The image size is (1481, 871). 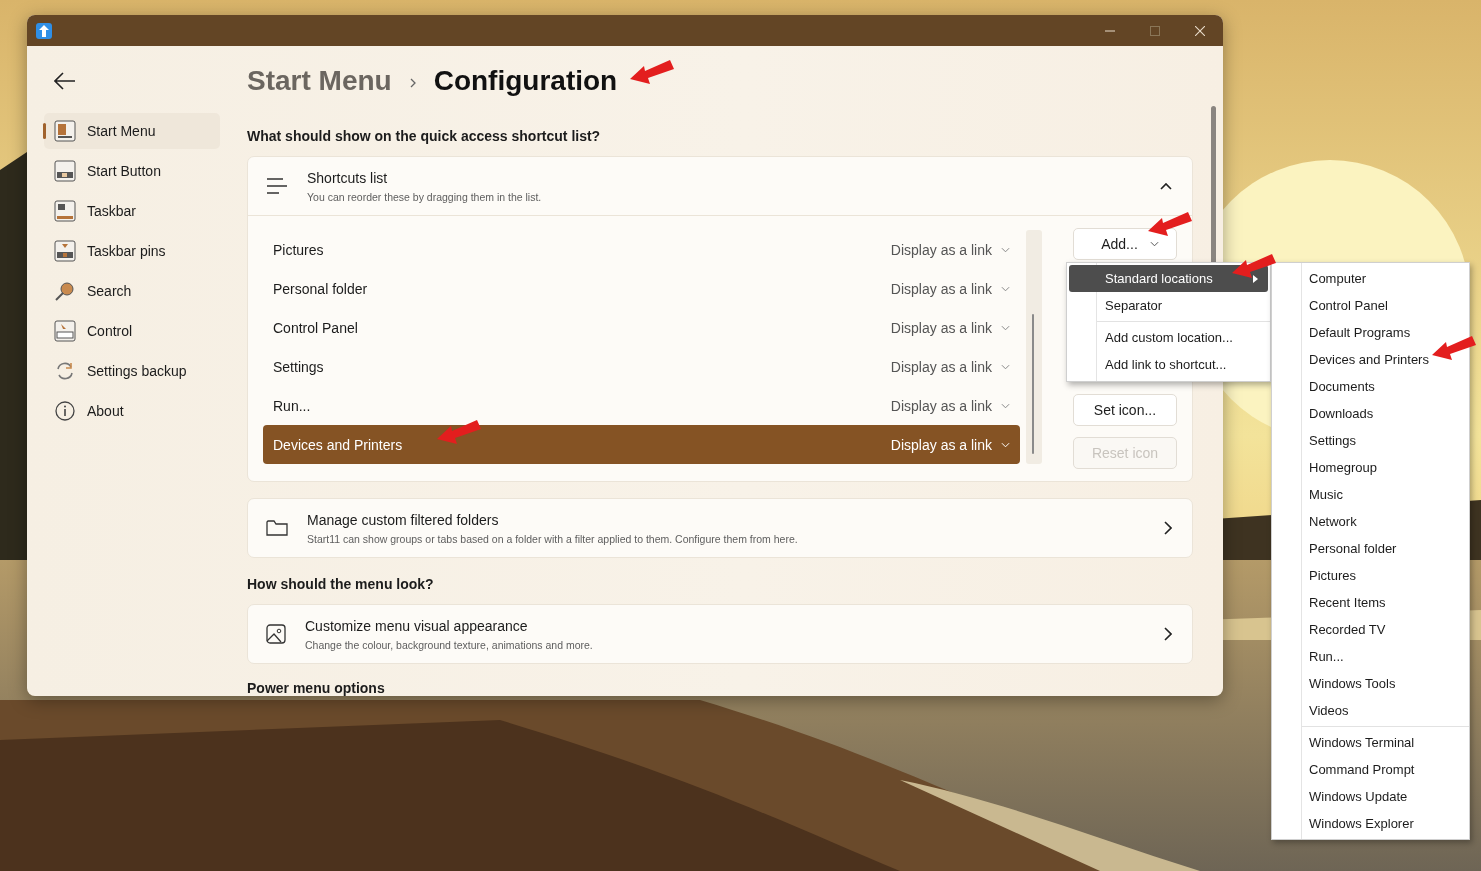 I want to click on menu-item: Windows Terminal, so click(x=1362, y=742).